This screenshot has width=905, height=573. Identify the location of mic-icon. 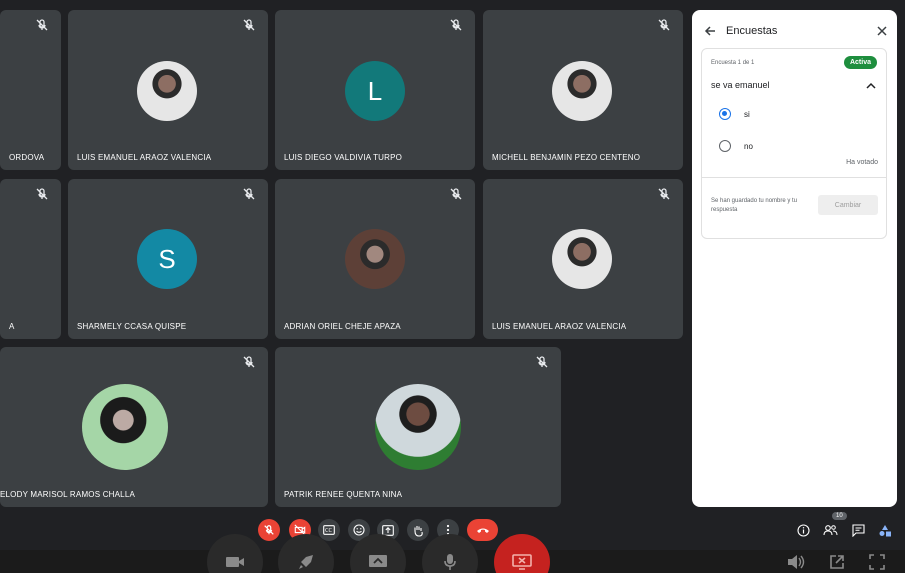
(450, 561).